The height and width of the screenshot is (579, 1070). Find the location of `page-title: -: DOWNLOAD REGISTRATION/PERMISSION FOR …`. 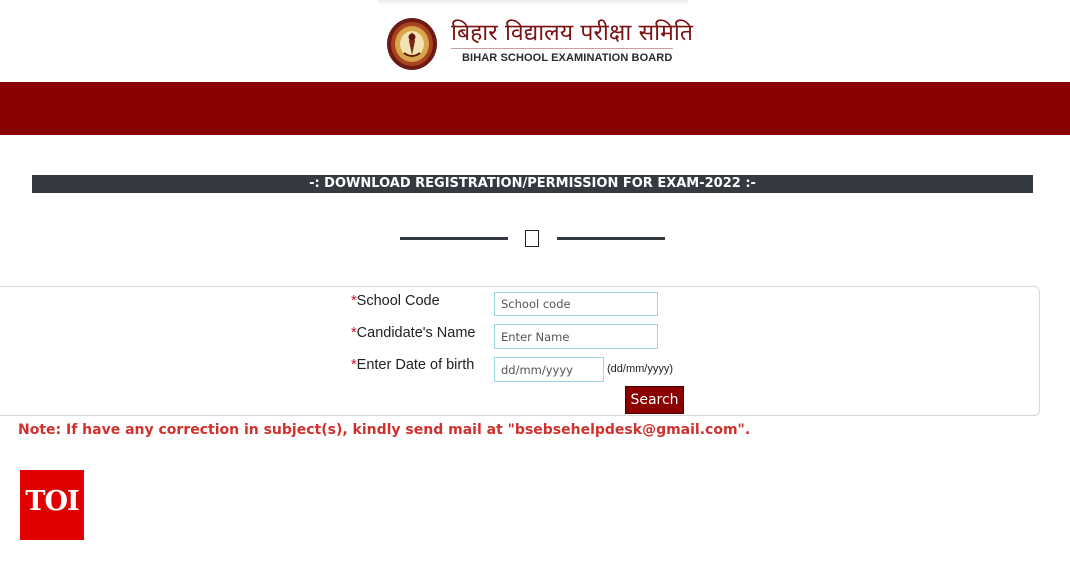

page-title: -: DOWNLOAD REGISTRATION/PERMISSION FOR … is located at coordinates (532, 184).